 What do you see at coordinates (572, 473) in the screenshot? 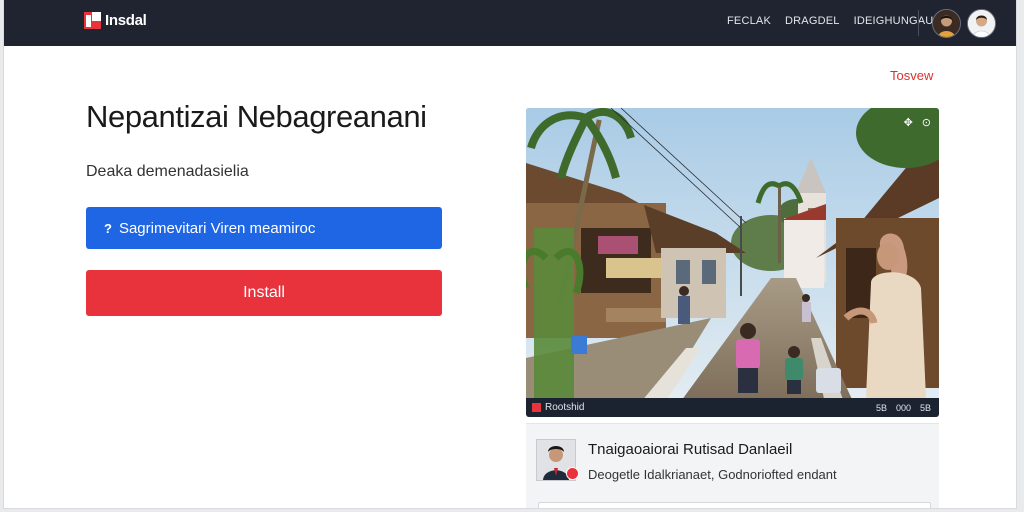
I see `verified-badge-icon` at bounding box center [572, 473].